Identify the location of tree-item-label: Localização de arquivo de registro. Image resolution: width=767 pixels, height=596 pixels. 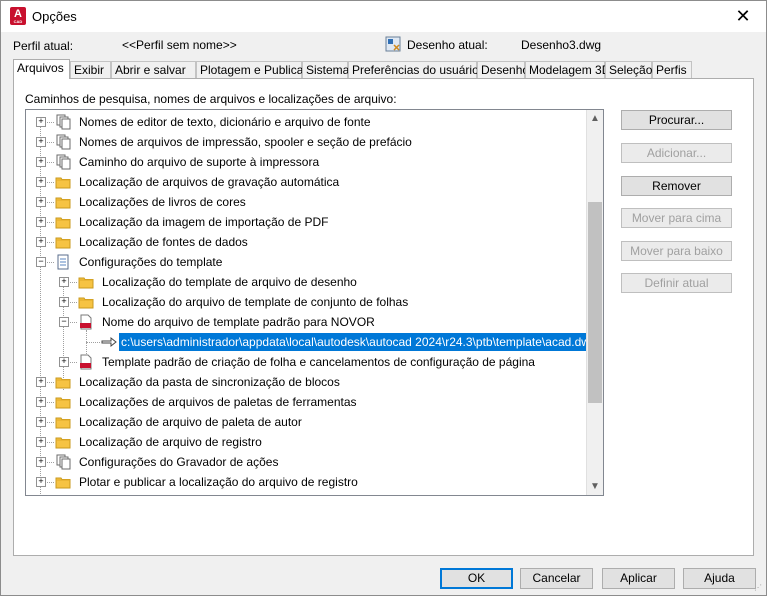
(170, 442).